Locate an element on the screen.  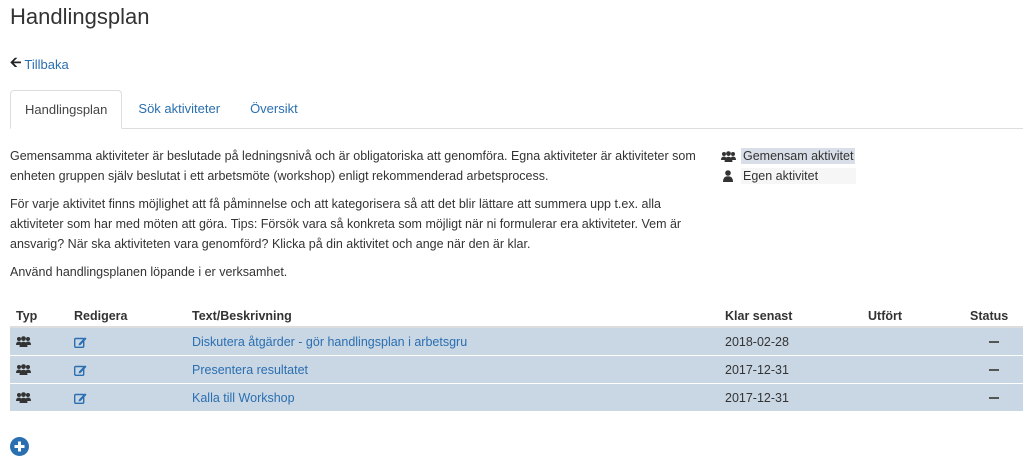
legend-own: Egen aktivitet is located at coordinates (788, 176).